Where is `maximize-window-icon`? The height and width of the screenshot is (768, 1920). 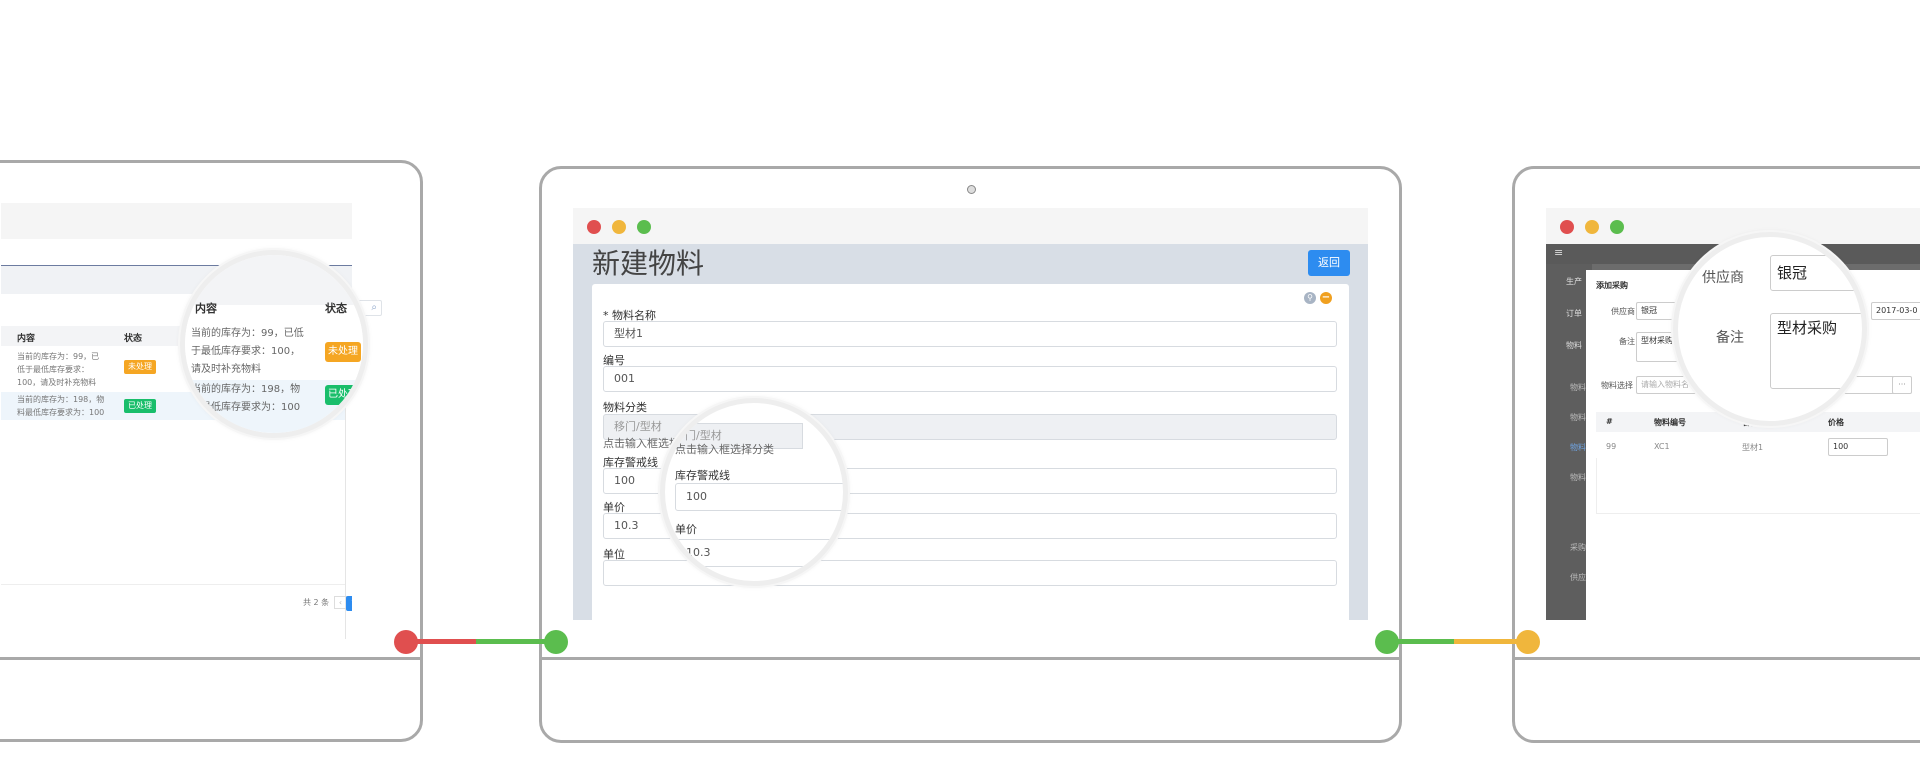
maximize-window-icon is located at coordinates (644, 227).